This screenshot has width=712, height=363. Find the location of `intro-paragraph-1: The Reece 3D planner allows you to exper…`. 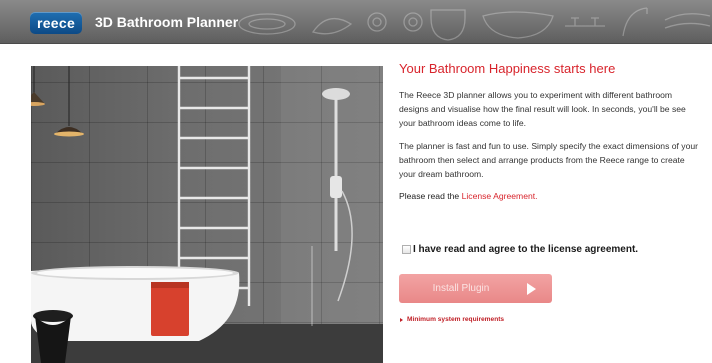

intro-paragraph-1: The Reece 3D planner allows you to exper… is located at coordinates (542, 109).